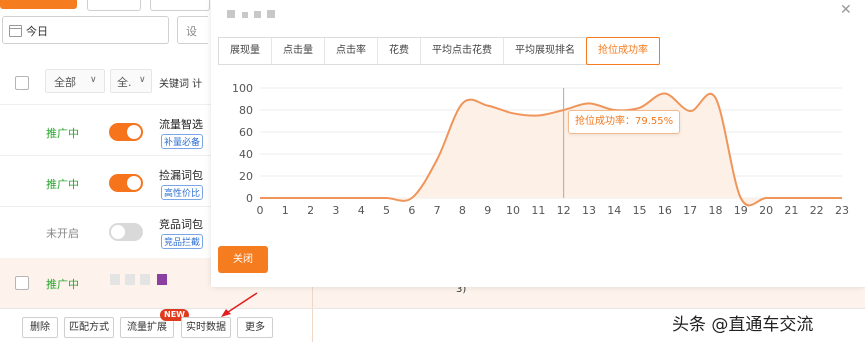 The image size is (865, 342). What do you see at coordinates (89, 327) in the screenshot?
I see `match-type-button: 匹配方式` at bounding box center [89, 327].